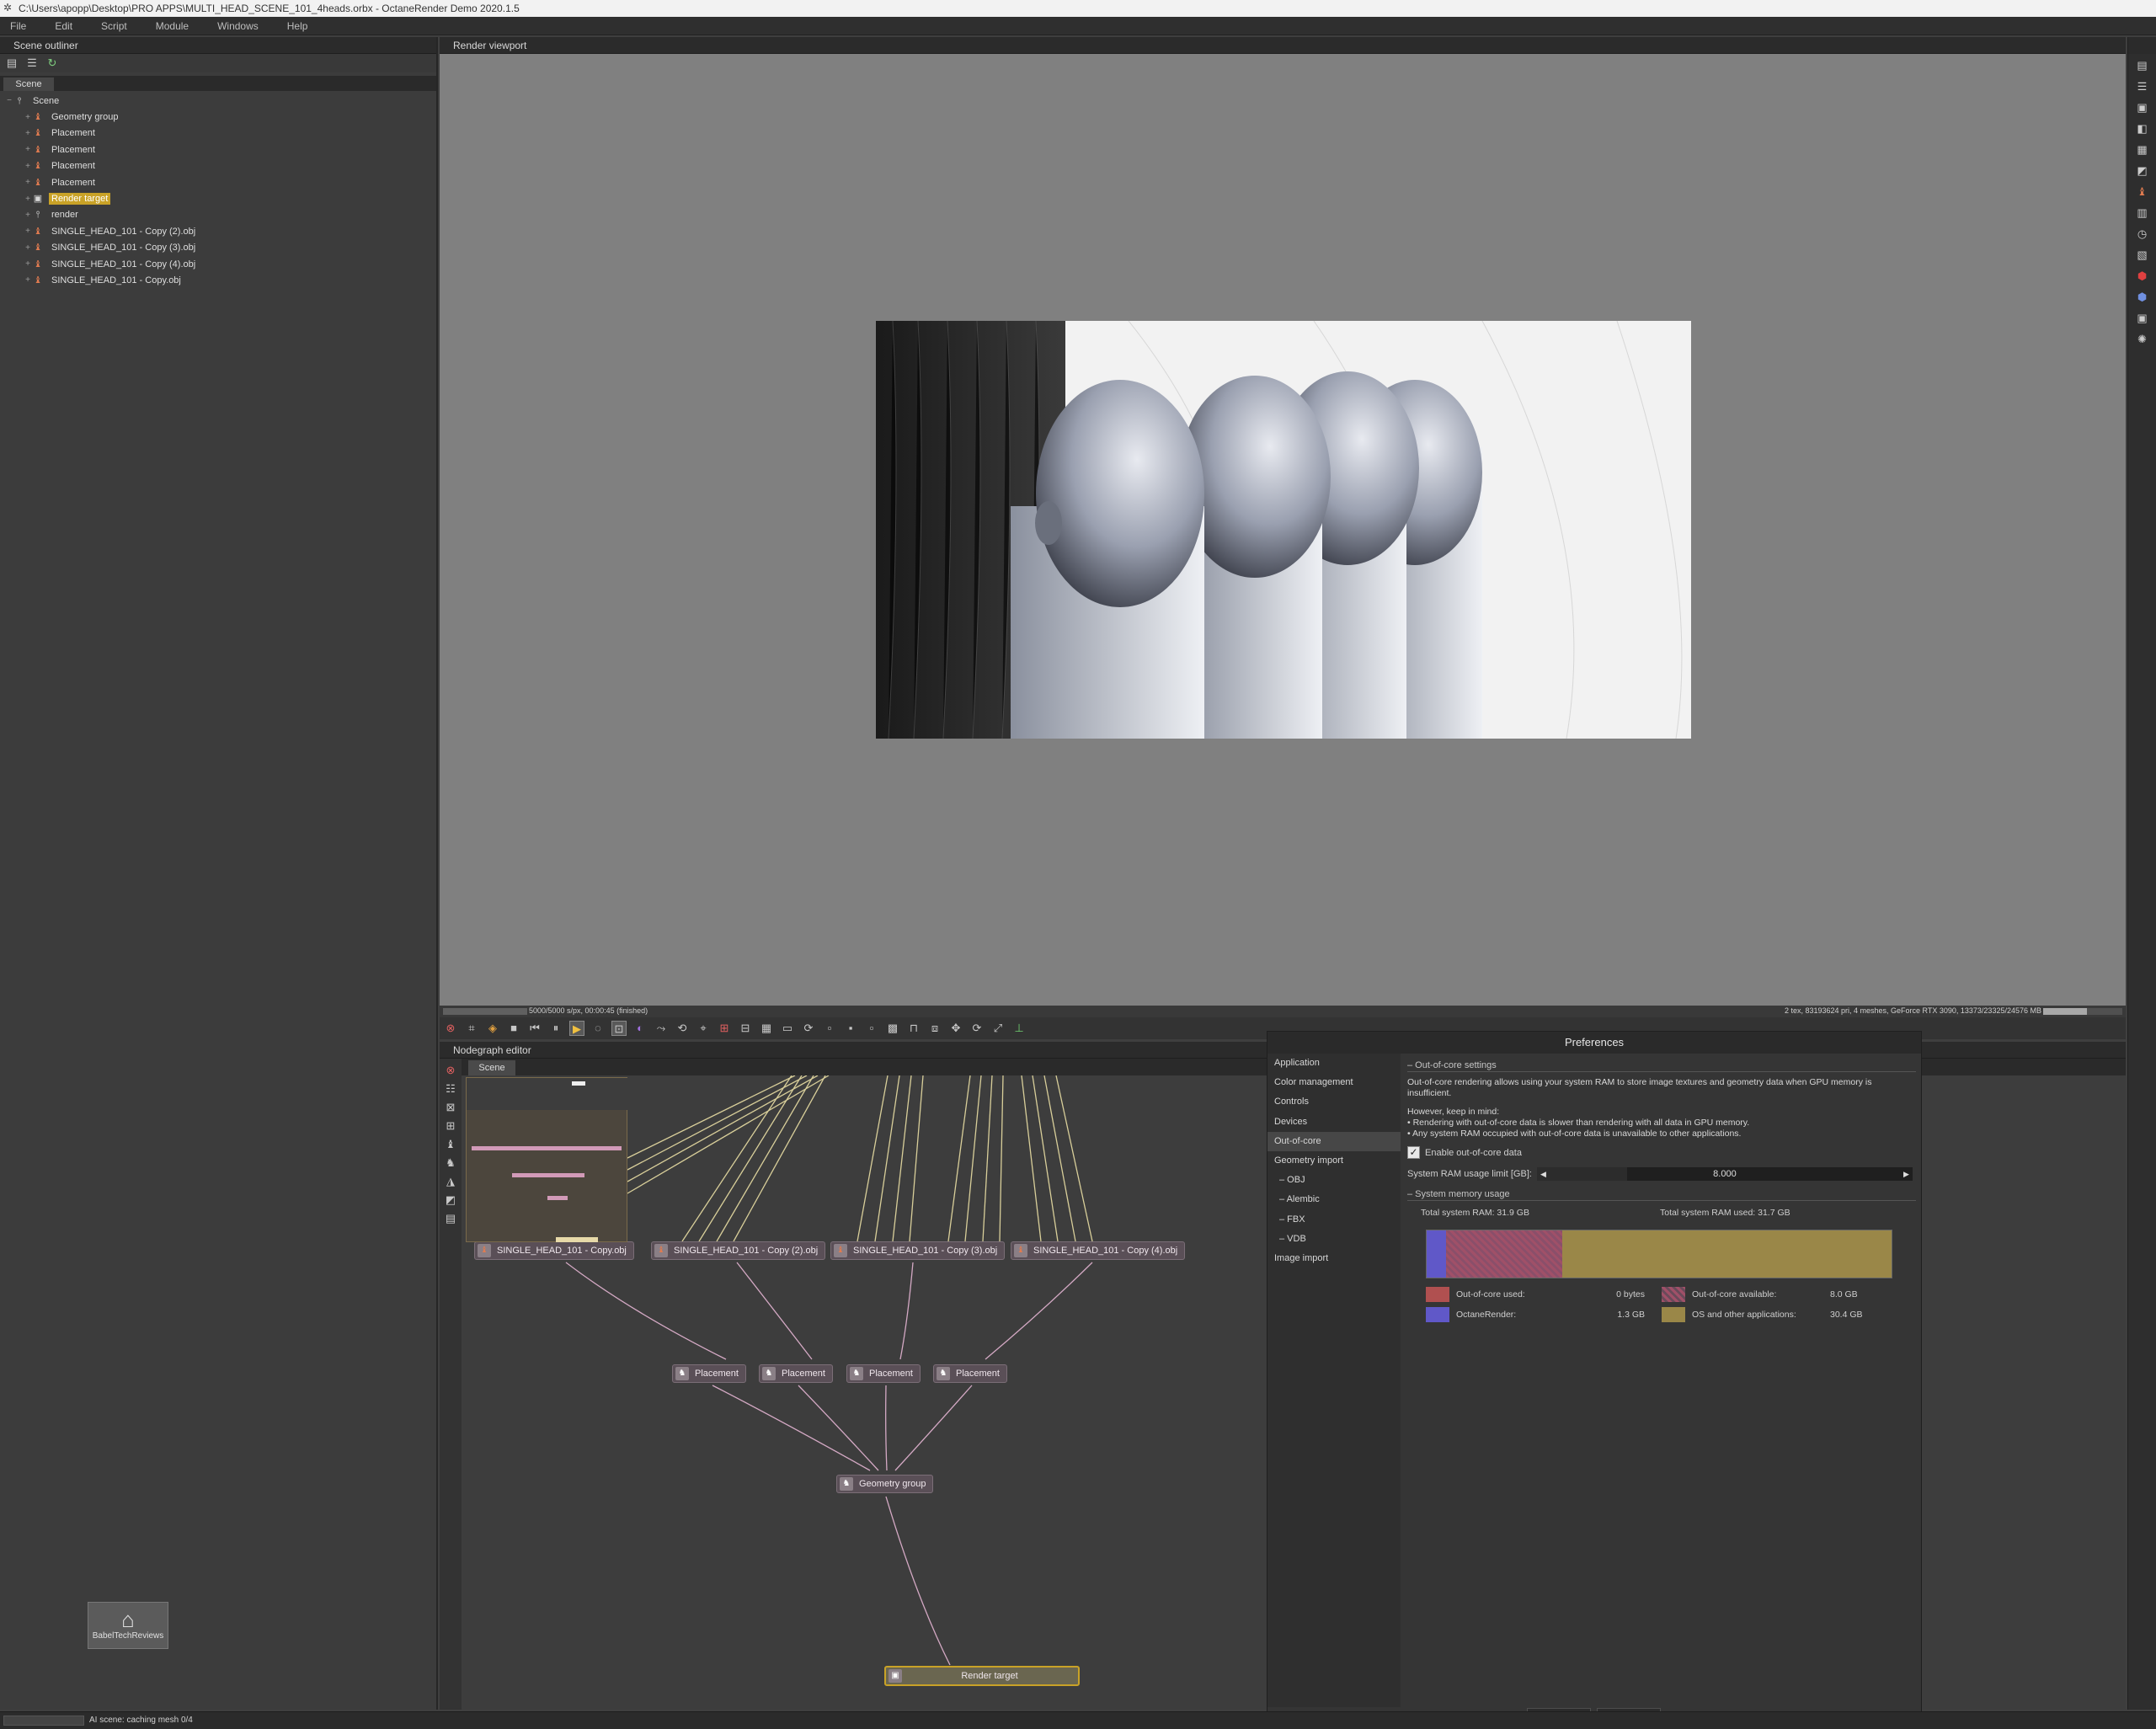  I want to click on enable-out-of-core-checkbox: ✓, so click(1413, 1152).